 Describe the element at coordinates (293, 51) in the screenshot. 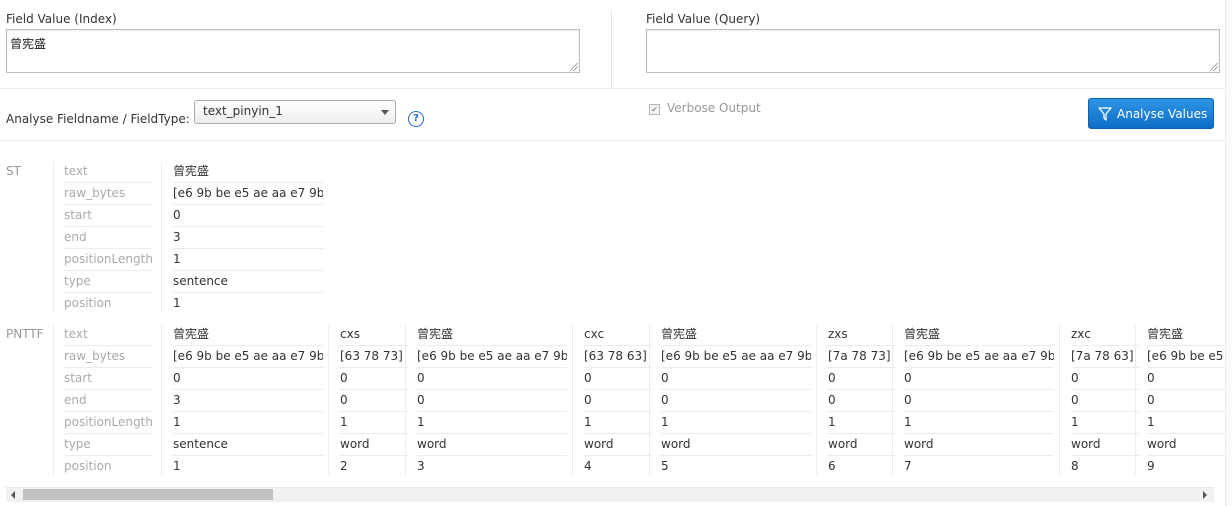

I see `index-value-textarea: 曾宪盛` at that location.